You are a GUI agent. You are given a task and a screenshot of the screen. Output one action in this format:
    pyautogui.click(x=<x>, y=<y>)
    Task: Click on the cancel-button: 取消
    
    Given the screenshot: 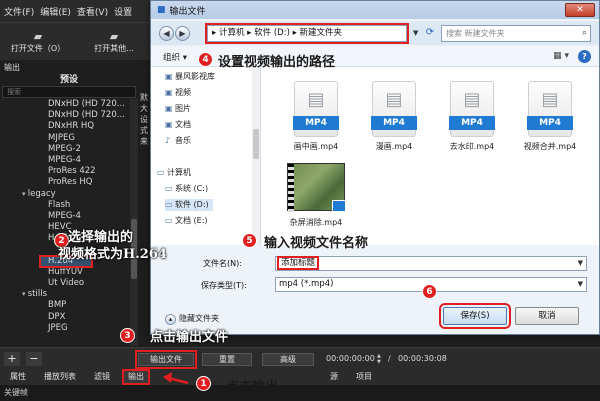 What is the action you would take?
    pyautogui.click(x=547, y=316)
    